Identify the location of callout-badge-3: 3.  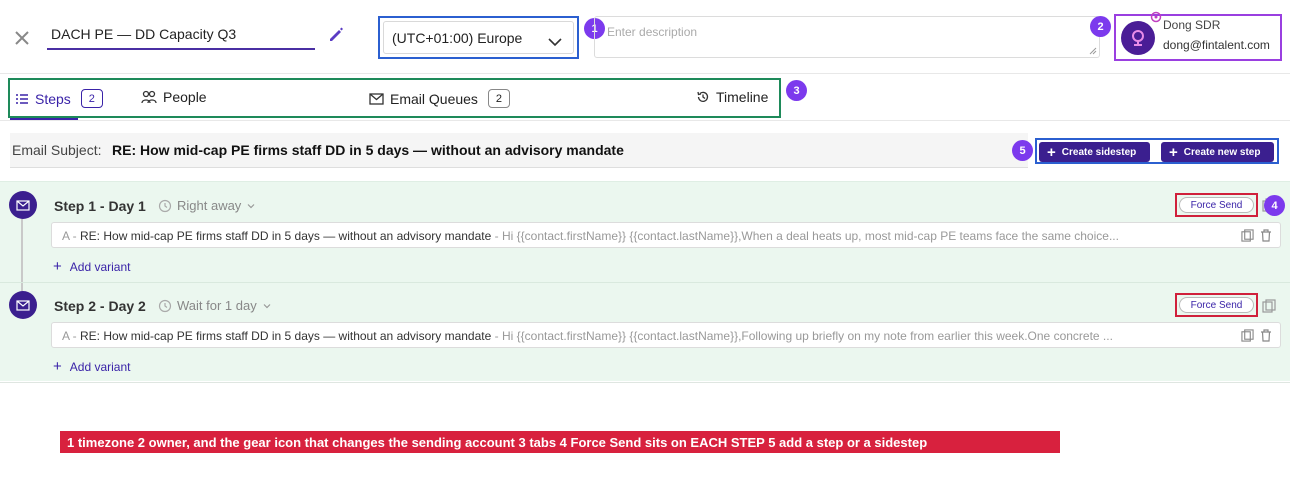
(796, 90).